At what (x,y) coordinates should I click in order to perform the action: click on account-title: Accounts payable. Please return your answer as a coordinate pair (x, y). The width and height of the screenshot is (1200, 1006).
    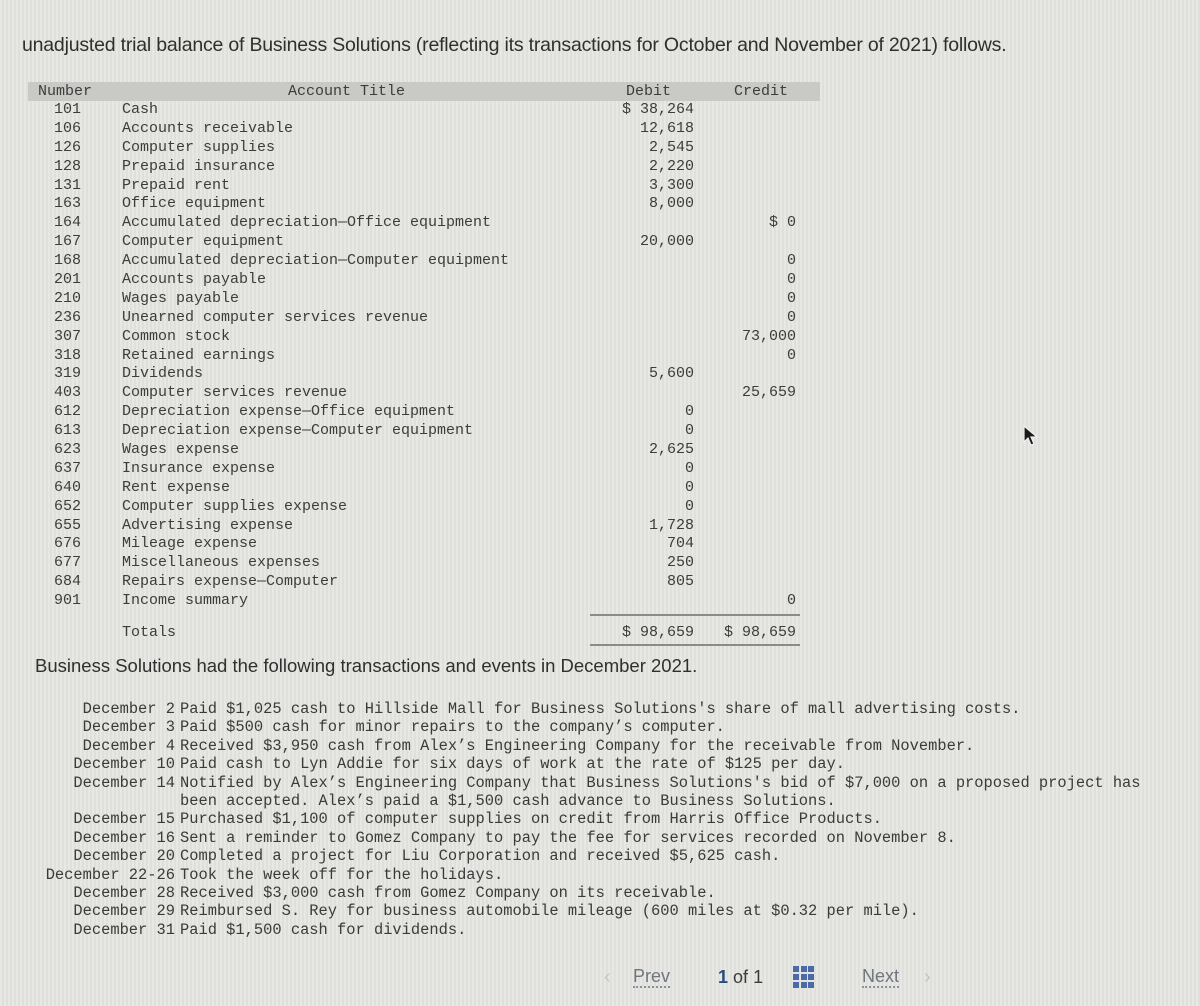
    Looking at the image, I should click on (194, 280).